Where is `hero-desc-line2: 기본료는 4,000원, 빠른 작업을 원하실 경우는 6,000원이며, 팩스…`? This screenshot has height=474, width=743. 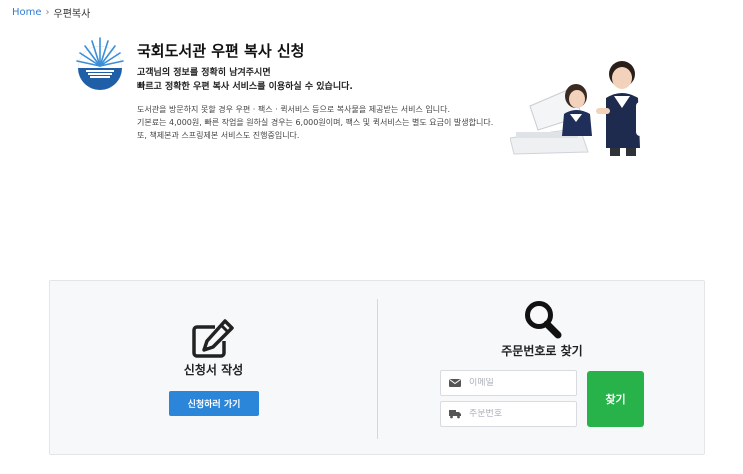
hero-desc-line2: 기본료는 4,000원, 빠른 작업을 원하실 경우는 6,000원이며, 팩스… is located at coordinates (315, 122).